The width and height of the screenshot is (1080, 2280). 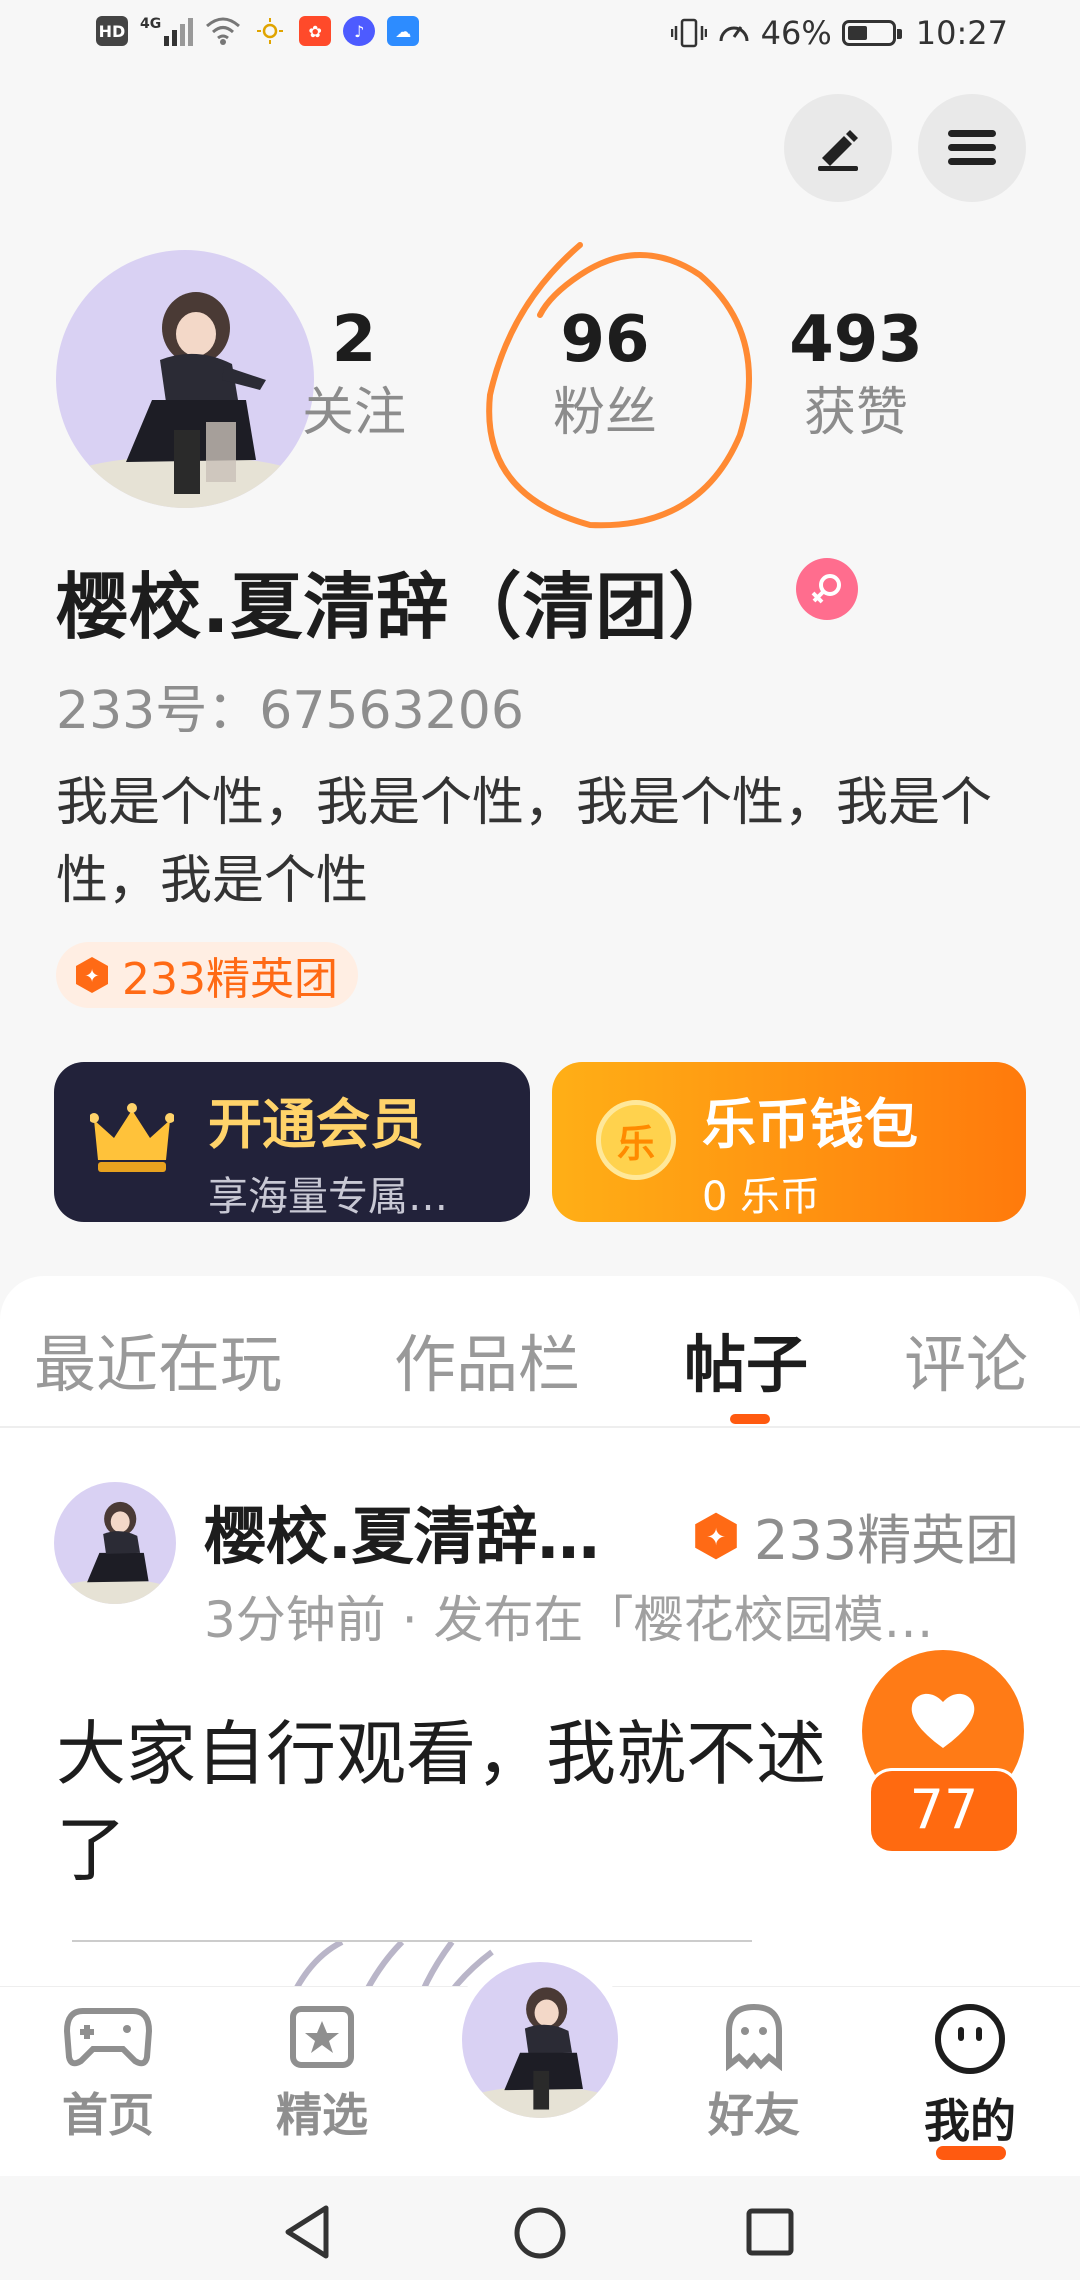 I want to click on female-gender-icon, so click(x=827, y=589).